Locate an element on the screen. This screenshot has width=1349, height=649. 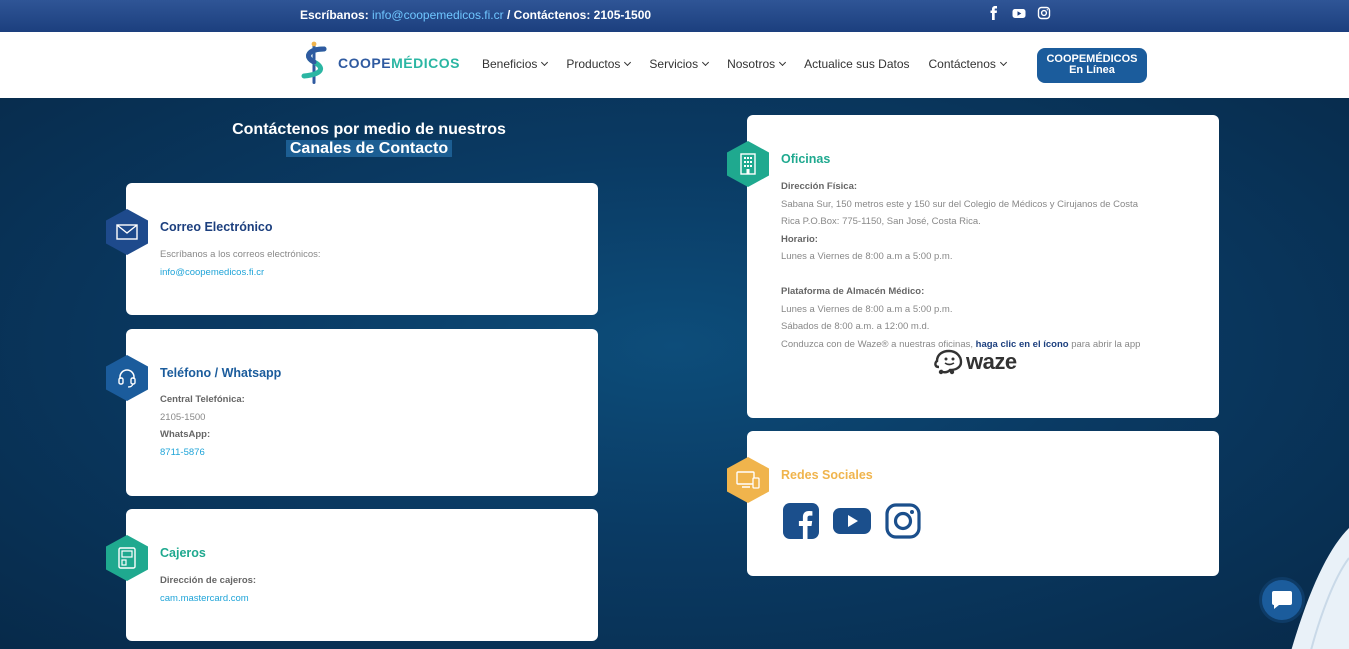
email-description: Escríbanos a los correos electrónicos: is located at coordinates (240, 254).